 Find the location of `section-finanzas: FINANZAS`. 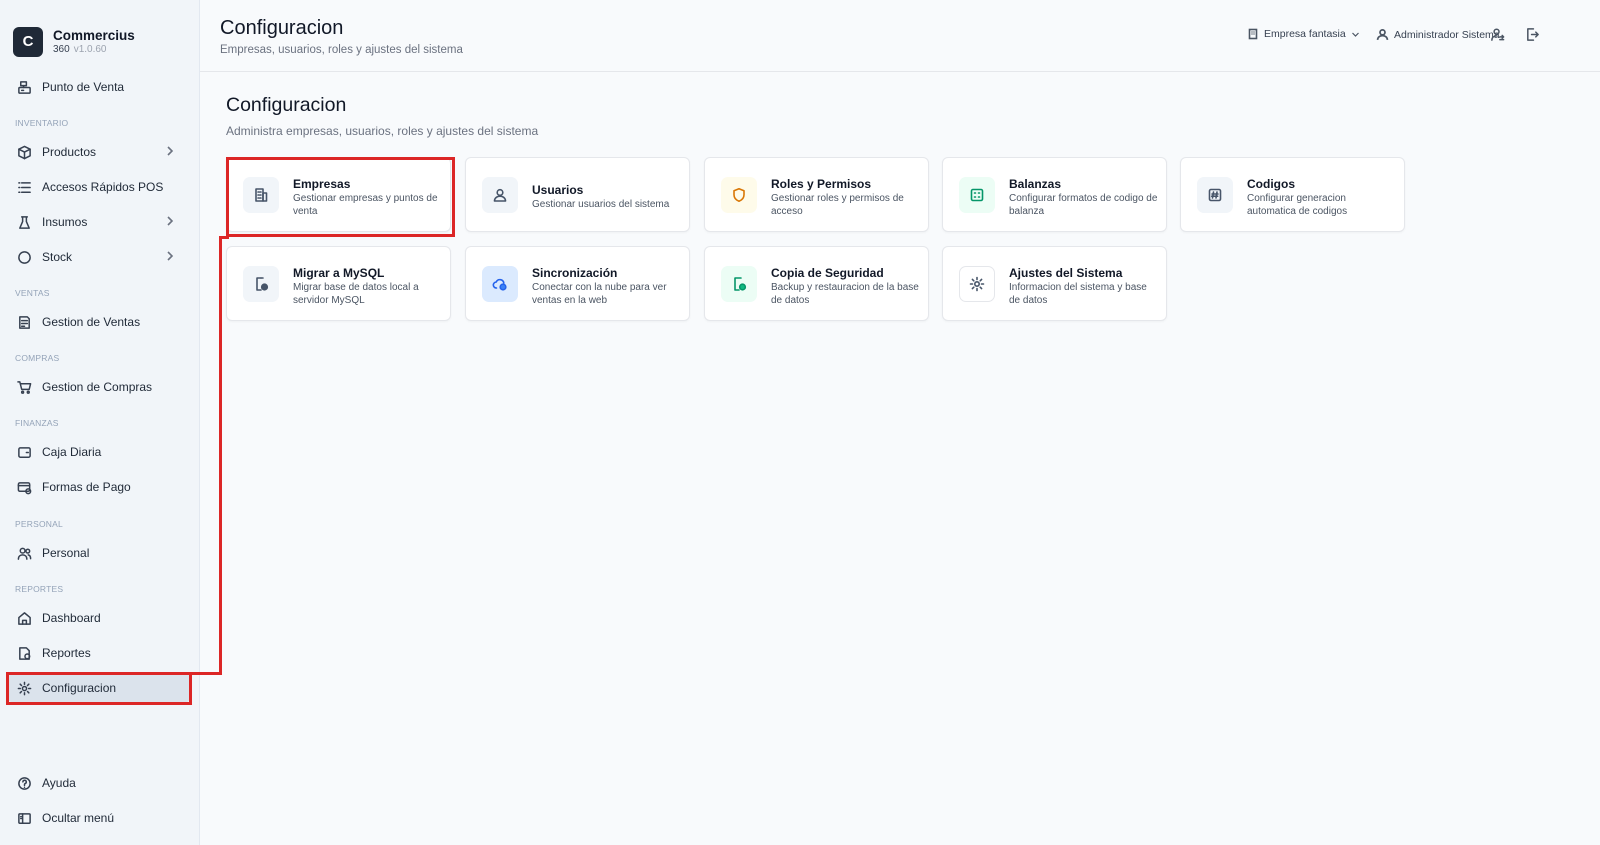

section-finanzas: FINANZAS is located at coordinates (37, 423).